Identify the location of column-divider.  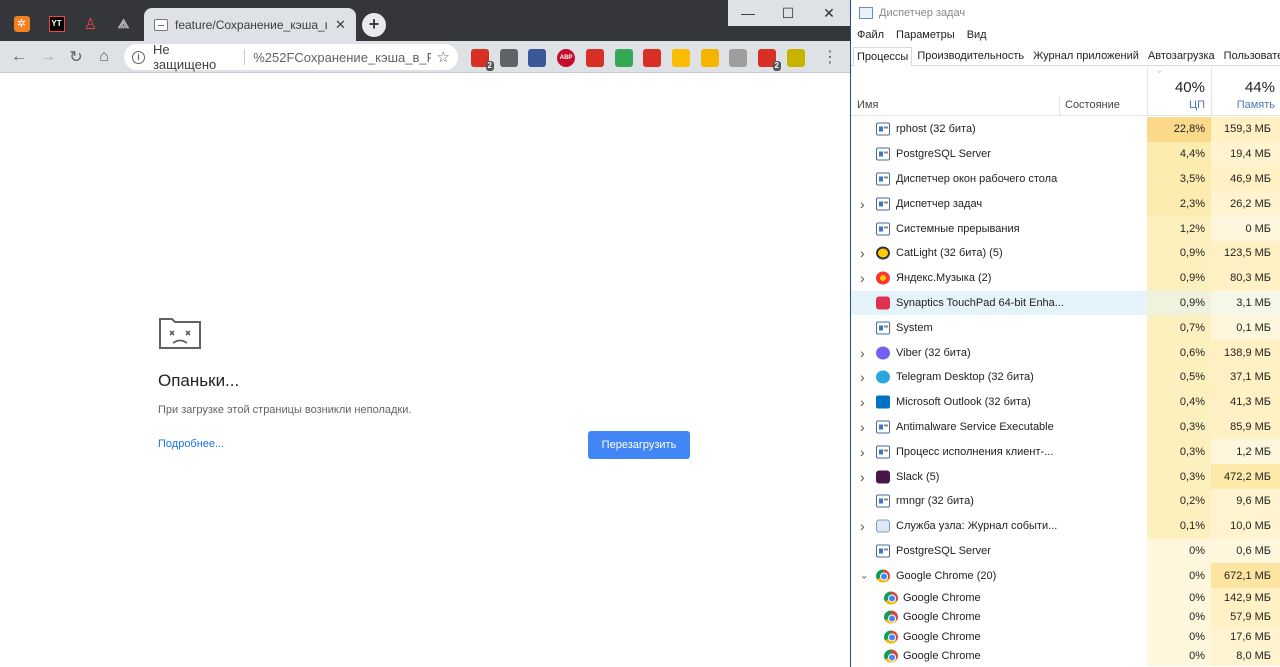
(1059, 106).